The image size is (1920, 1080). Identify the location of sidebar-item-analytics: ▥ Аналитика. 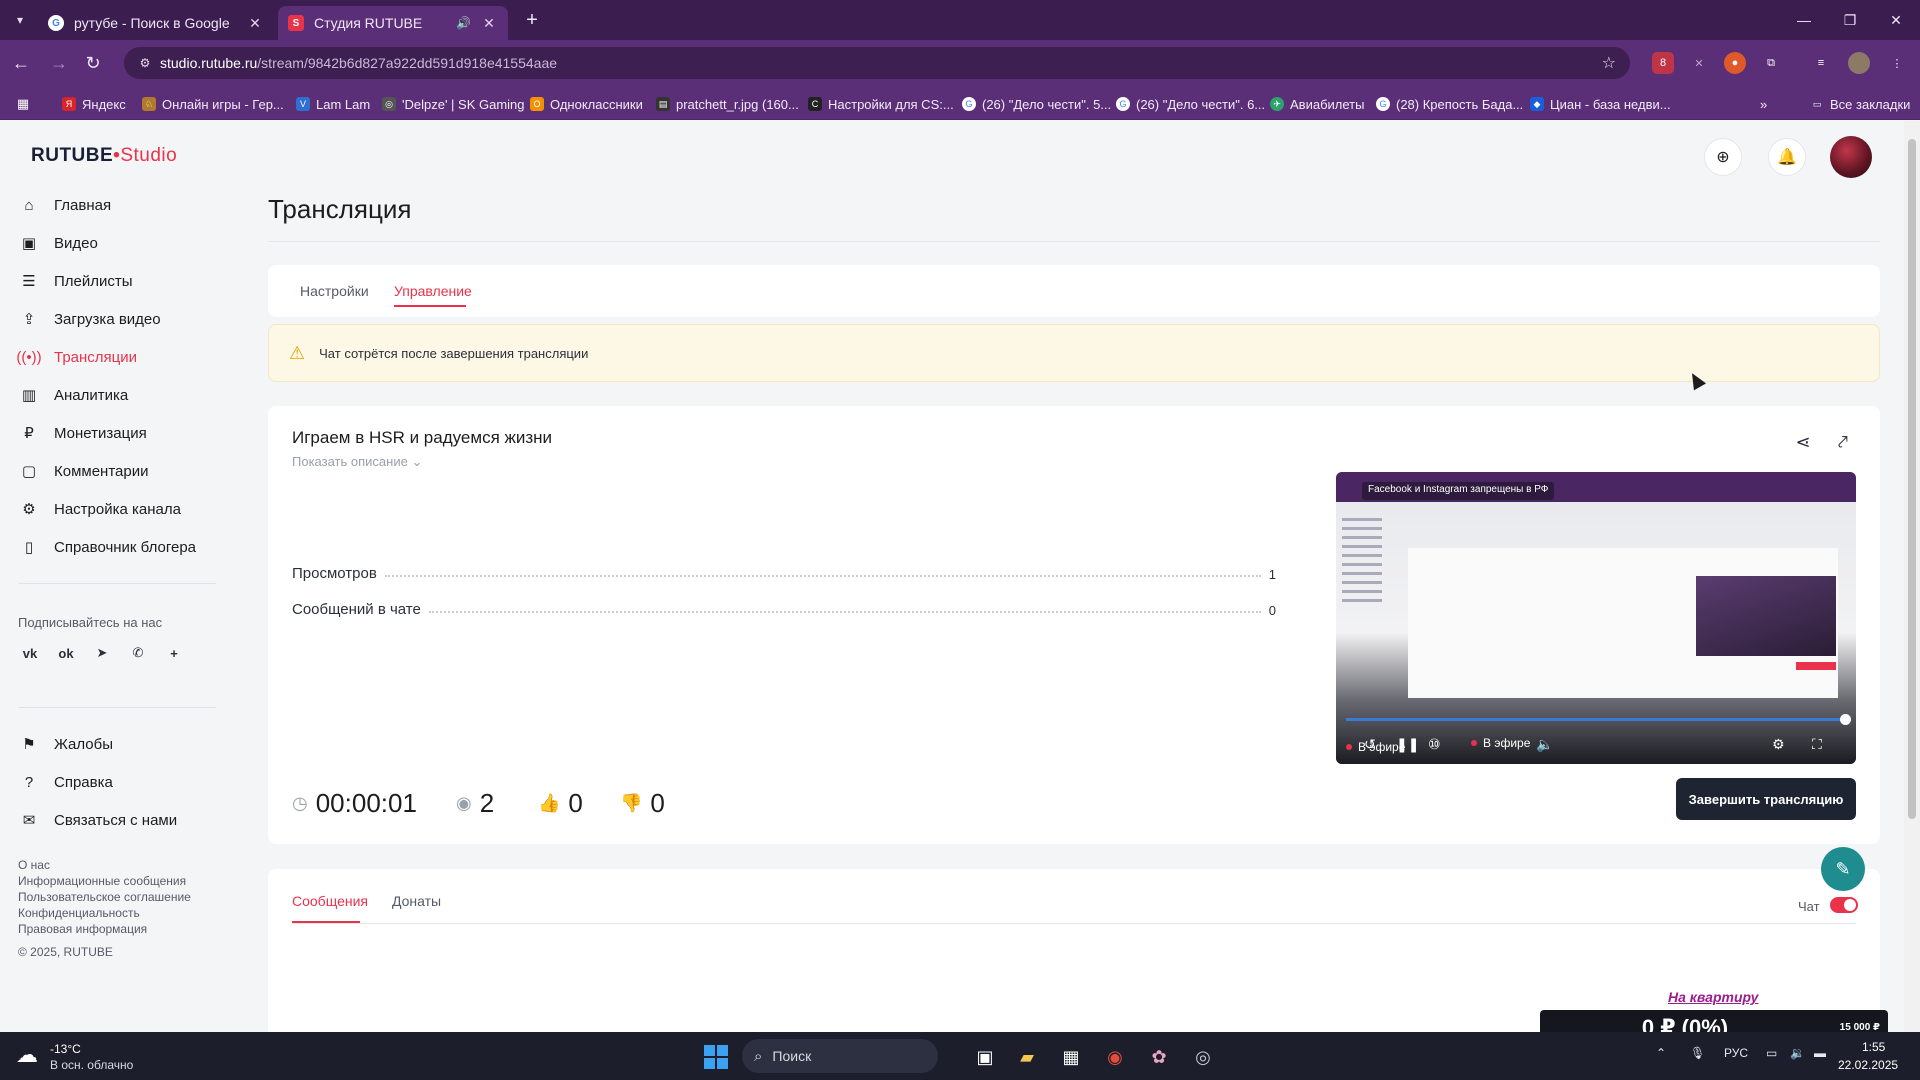
(73, 395).